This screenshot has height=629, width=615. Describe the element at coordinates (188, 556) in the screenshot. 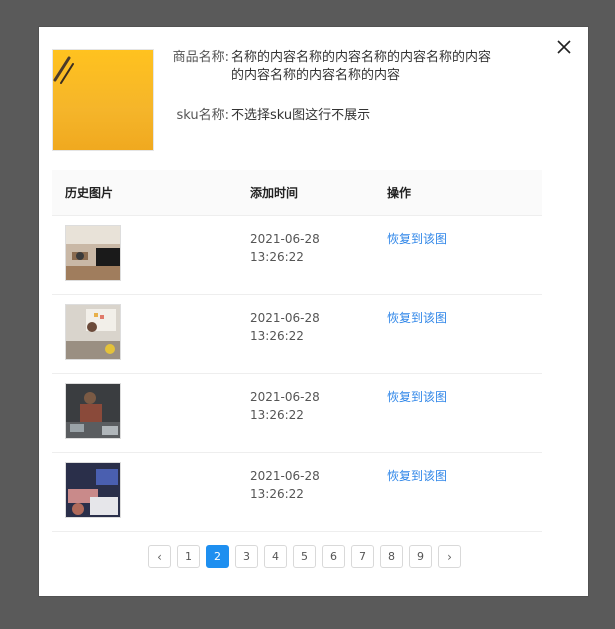

I see `page-button-1: 1` at that location.